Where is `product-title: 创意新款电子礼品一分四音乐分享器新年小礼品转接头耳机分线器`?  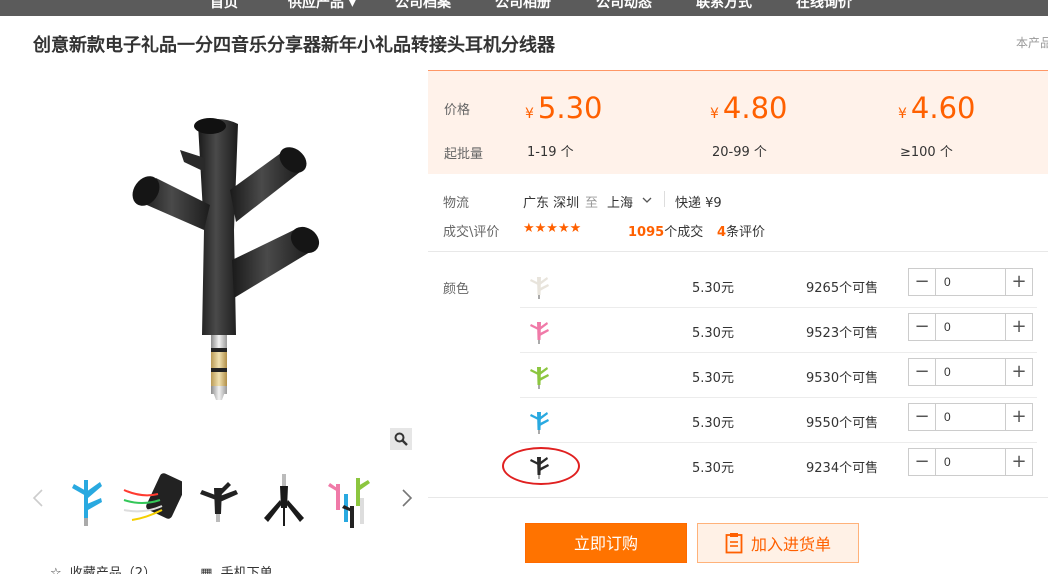 product-title: 创意新款电子礼品一分四音乐分享器新年小礼品转接头耳机分线器 is located at coordinates (294, 45).